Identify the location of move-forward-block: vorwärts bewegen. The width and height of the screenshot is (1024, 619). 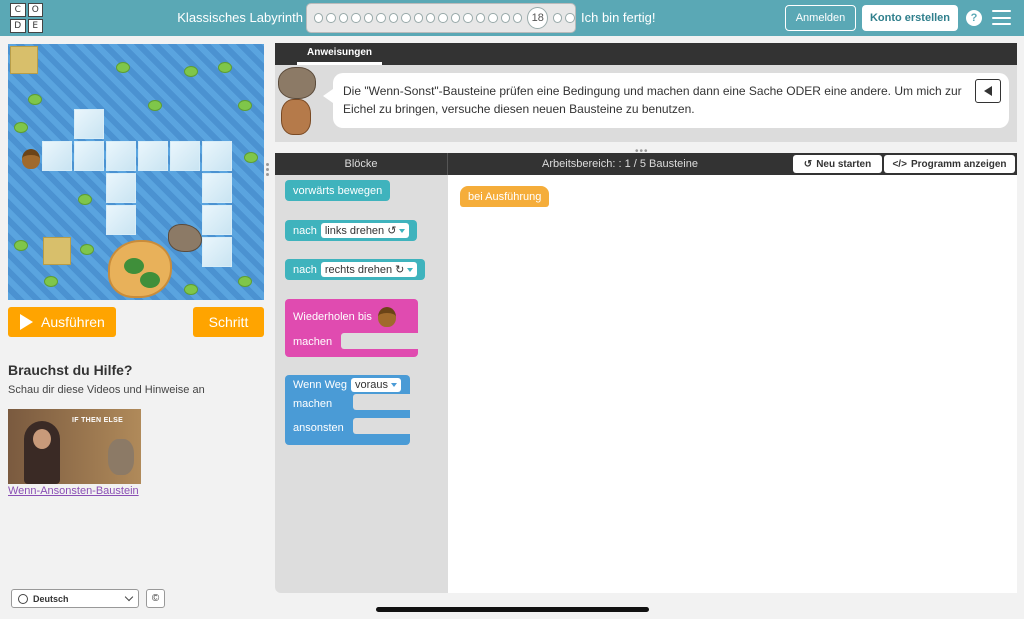
(338, 190).